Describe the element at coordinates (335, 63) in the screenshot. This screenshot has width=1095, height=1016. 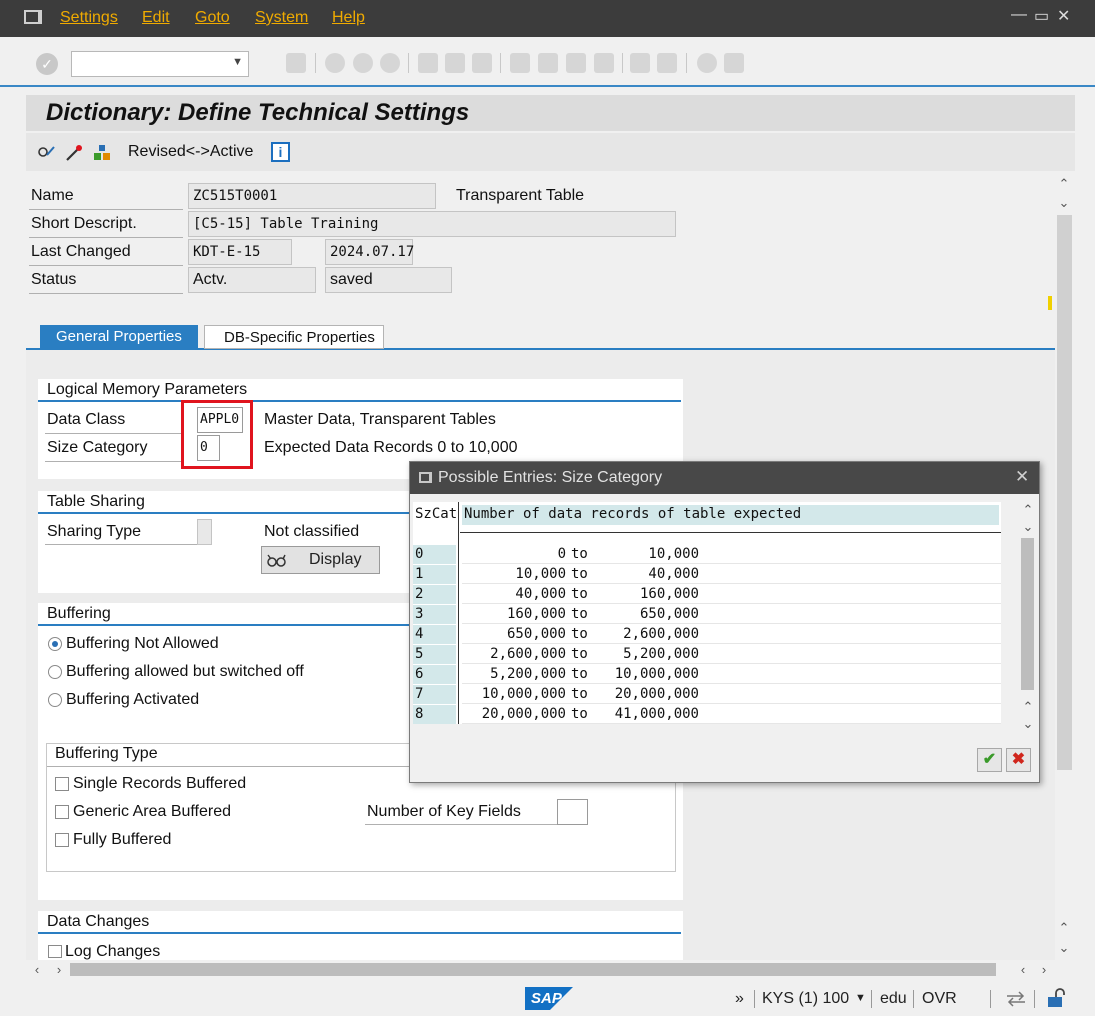
I see `back-icon` at that location.